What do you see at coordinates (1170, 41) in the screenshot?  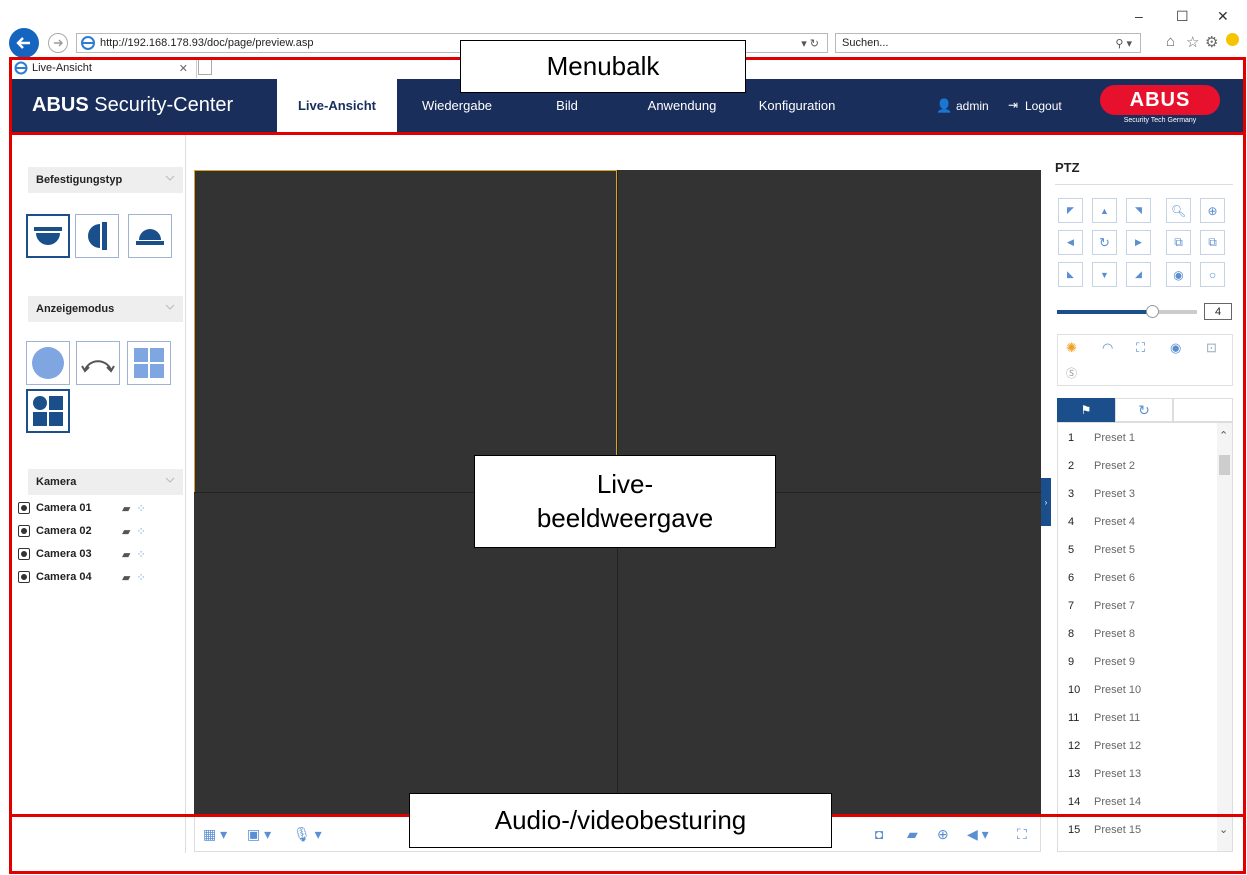 I see `home-icon: ⌂` at bounding box center [1170, 41].